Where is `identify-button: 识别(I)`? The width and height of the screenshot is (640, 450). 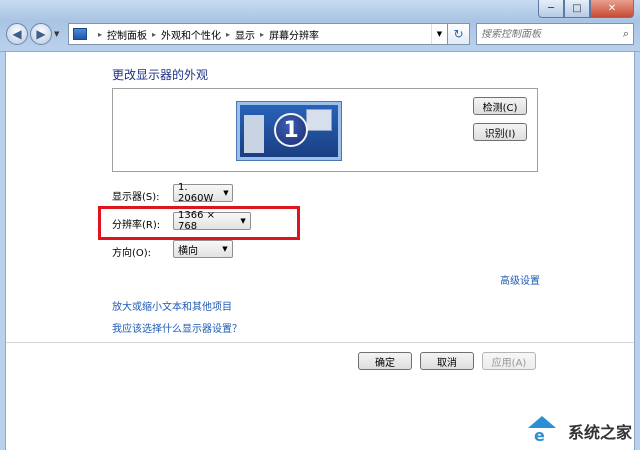
identify-button: 识别(I) is located at coordinates (500, 132).